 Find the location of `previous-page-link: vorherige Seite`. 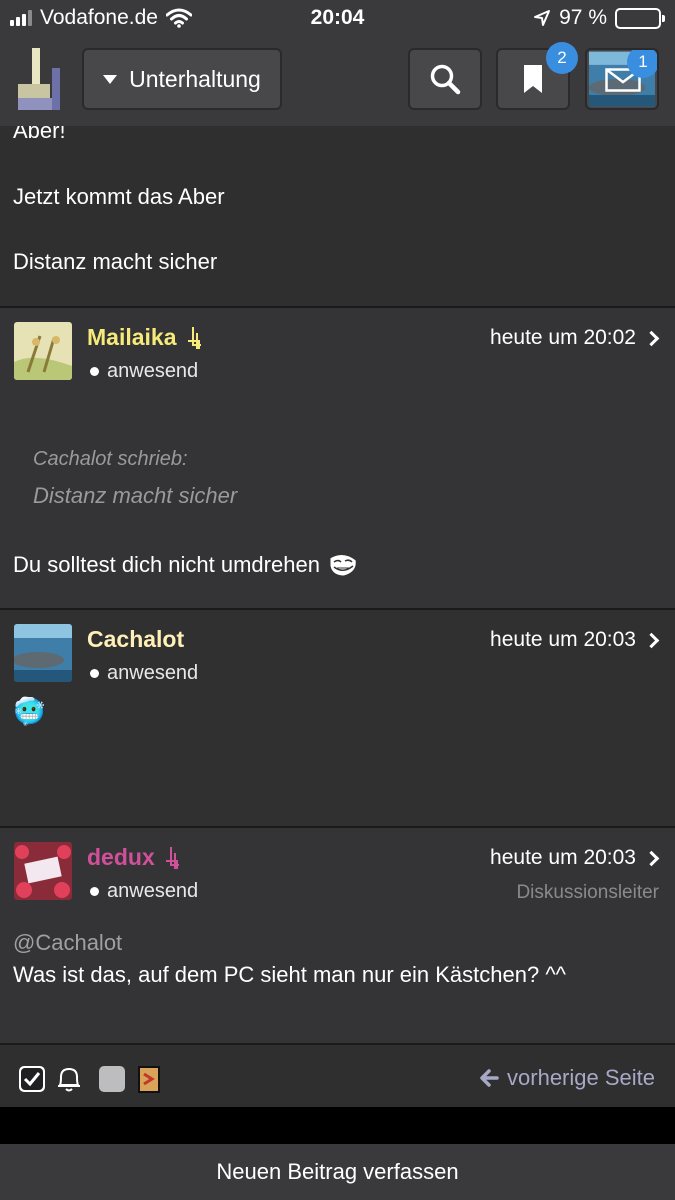

previous-page-link: vorherige Seite is located at coordinates (567, 1078).